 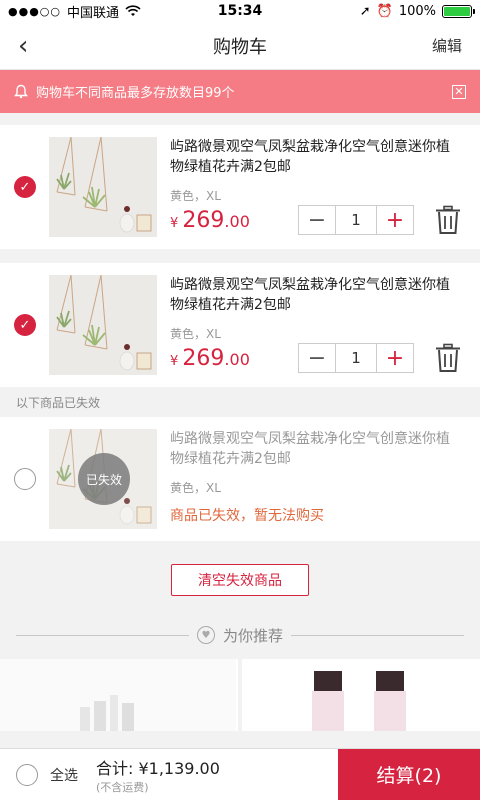 I want to click on clear-expired-button: 清空失效商品, so click(x=240, y=580).